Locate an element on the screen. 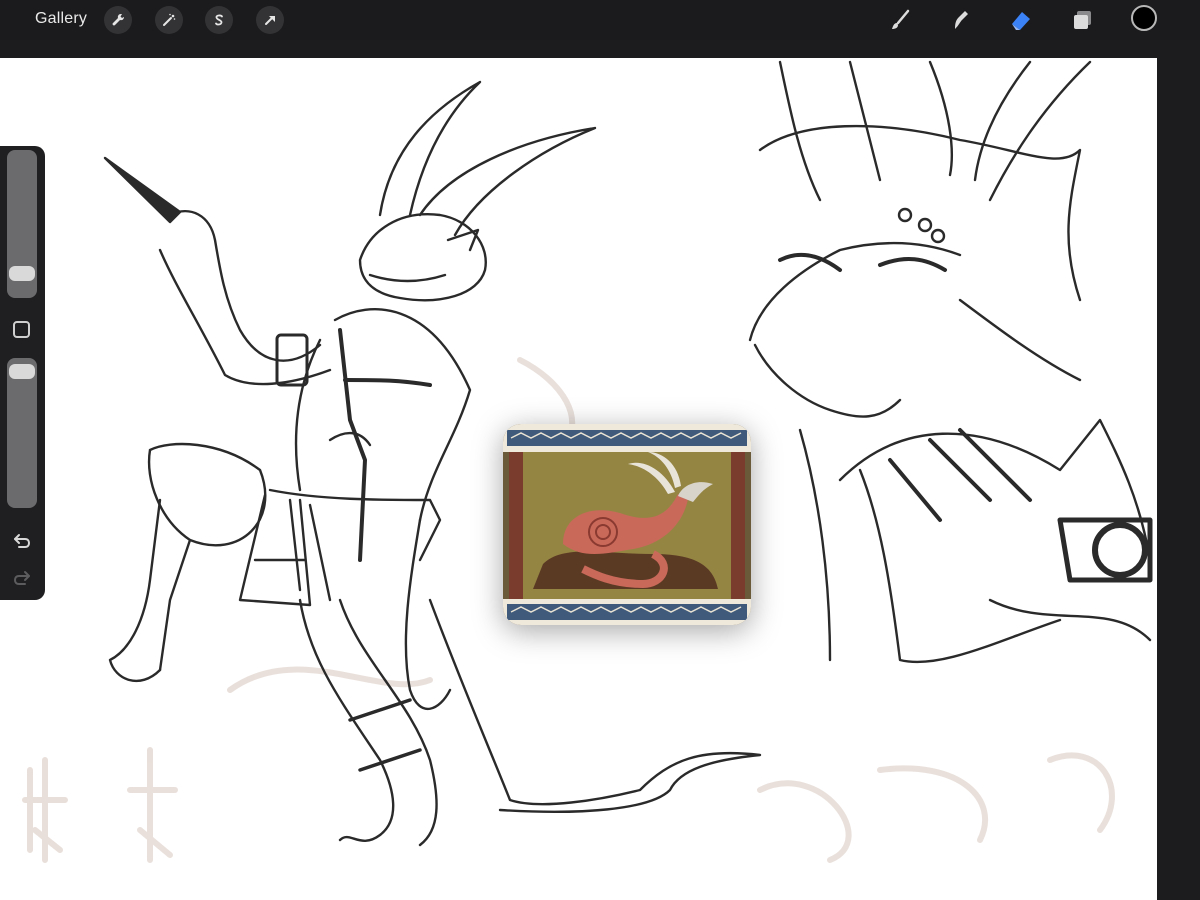  color-picker-swatch is located at coordinates (1144, 18).